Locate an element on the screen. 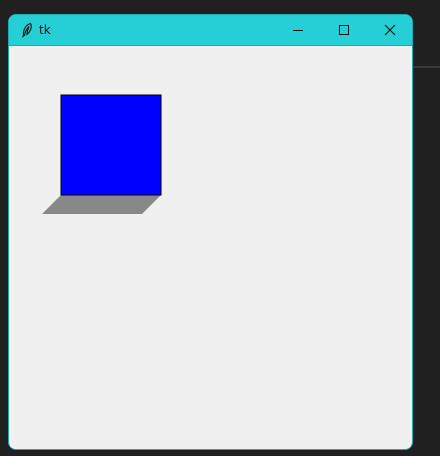  square-shadow is located at coordinates (101, 204).